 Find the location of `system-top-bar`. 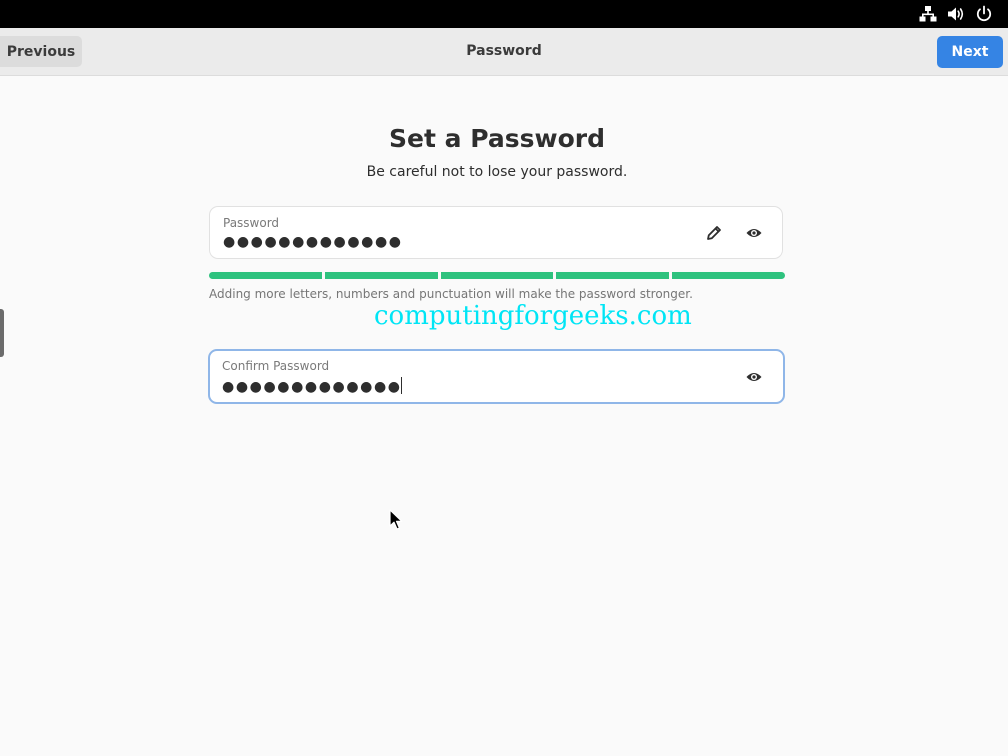

system-top-bar is located at coordinates (504, 14).